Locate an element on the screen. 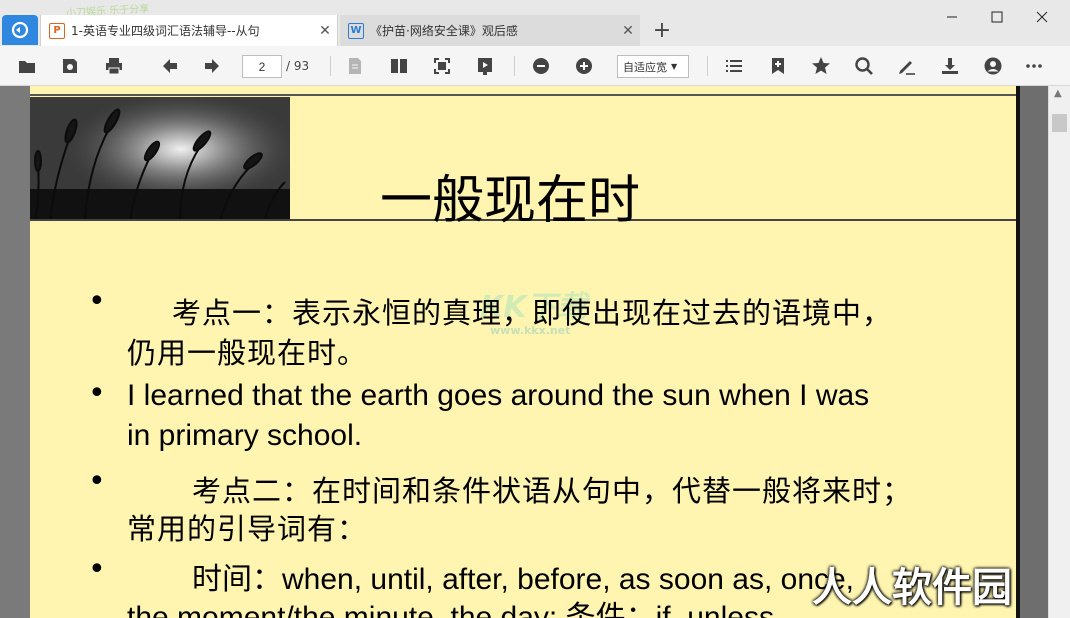  chevron-down-icon: ▼ is located at coordinates (674, 66).